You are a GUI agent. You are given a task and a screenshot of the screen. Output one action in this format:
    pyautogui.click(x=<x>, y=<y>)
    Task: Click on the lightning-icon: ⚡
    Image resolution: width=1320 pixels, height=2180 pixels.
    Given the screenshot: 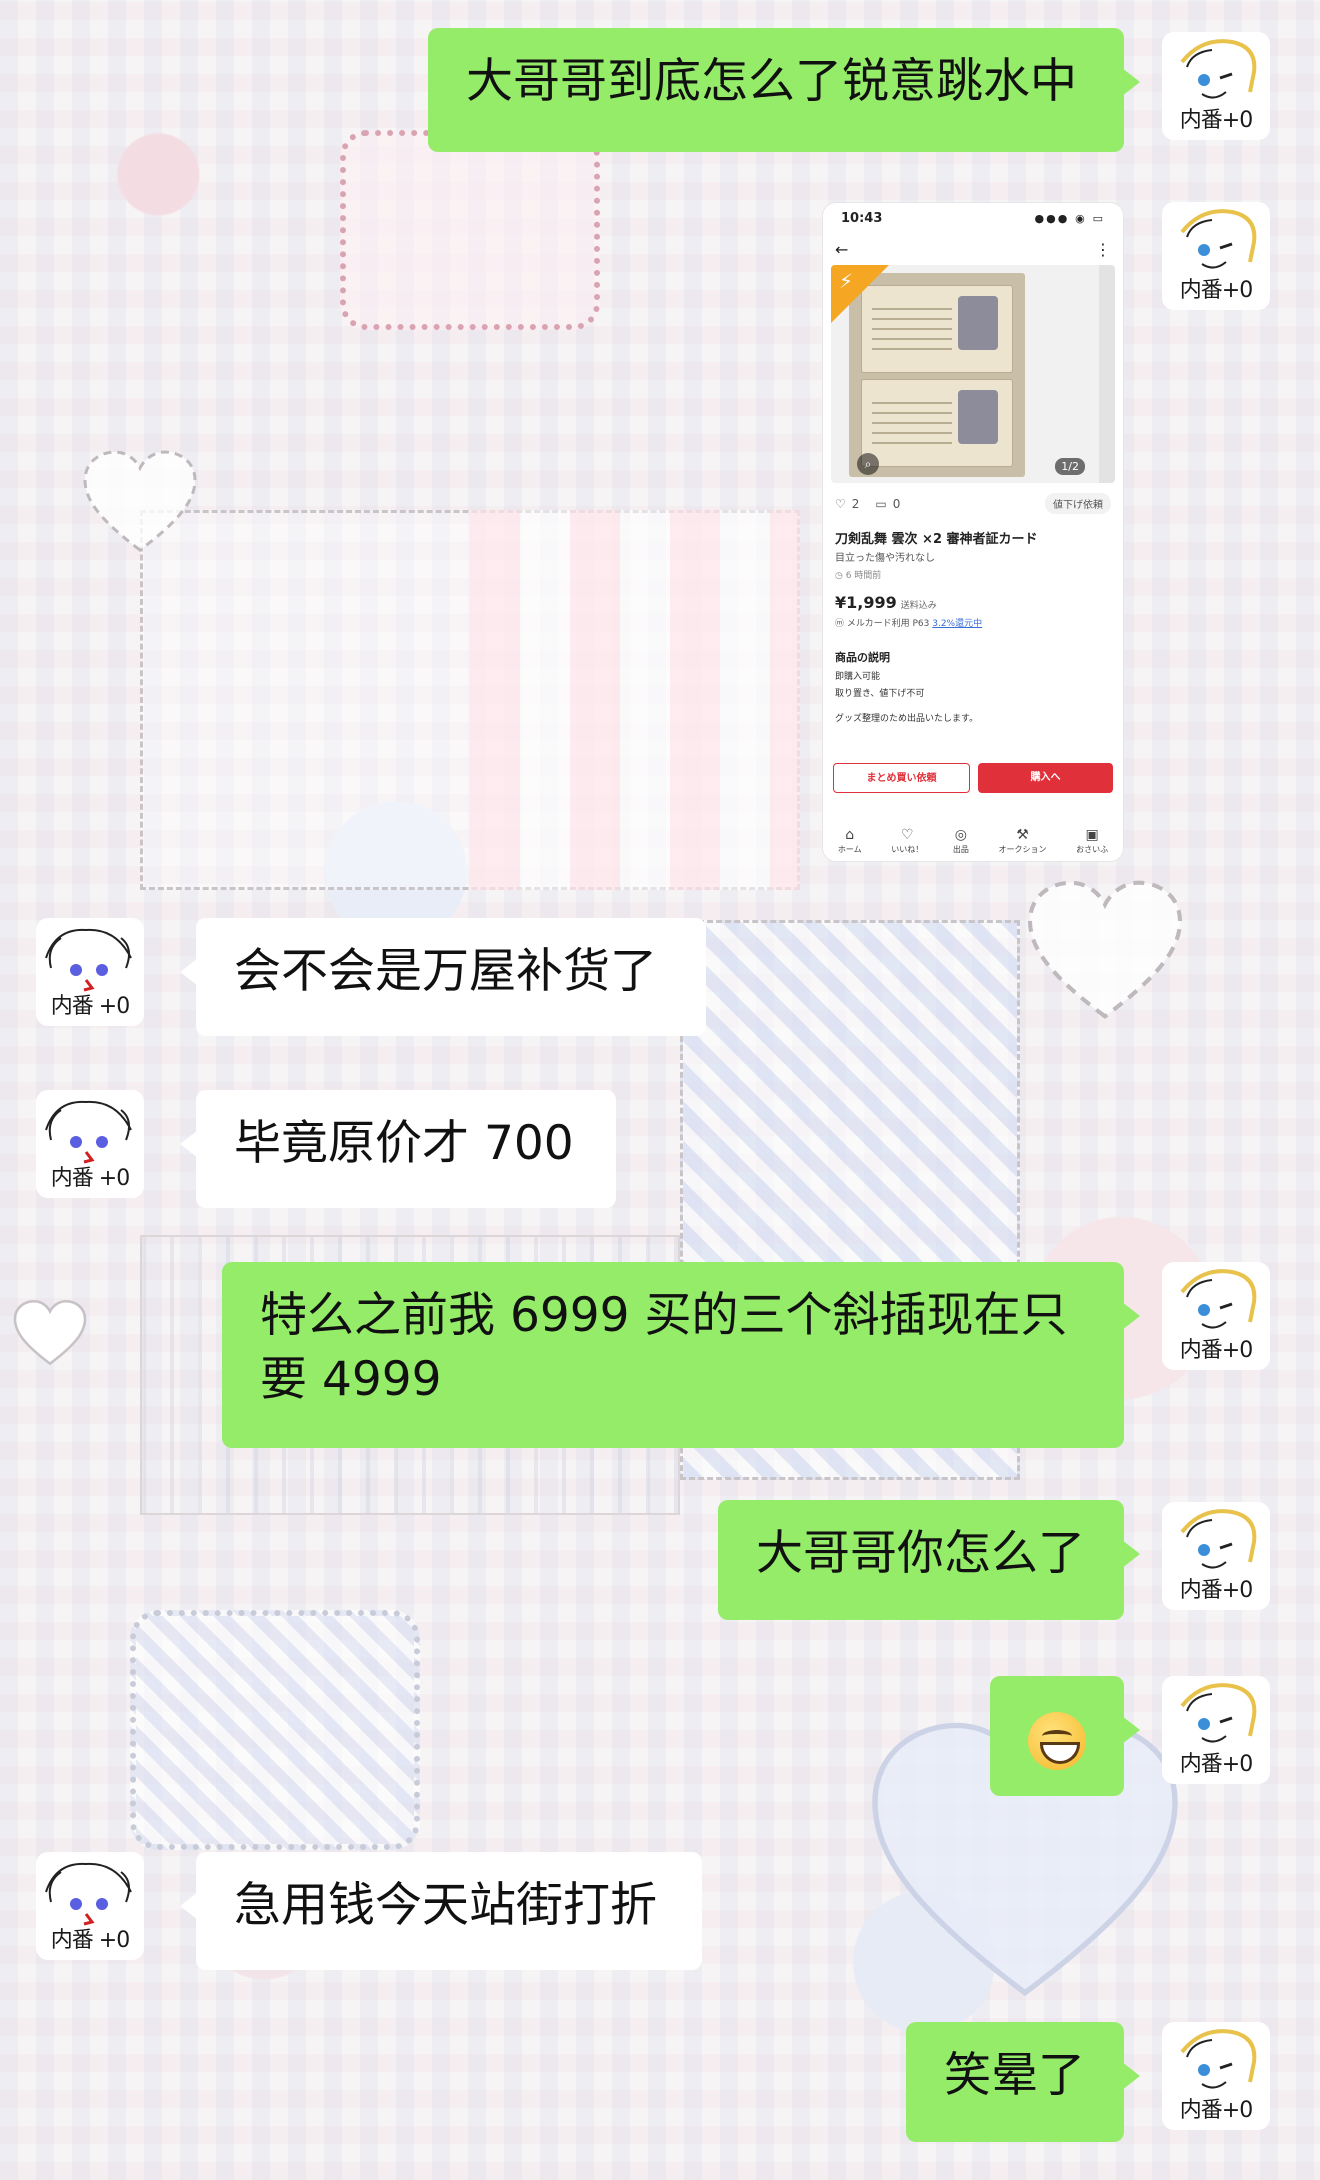 What is the action you would take?
    pyautogui.click(x=846, y=281)
    